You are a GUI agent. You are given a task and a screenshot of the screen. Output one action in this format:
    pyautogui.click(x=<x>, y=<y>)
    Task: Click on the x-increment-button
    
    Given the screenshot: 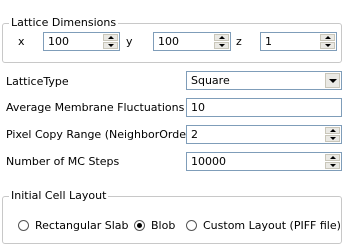 What is the action you would take?
    pyautogui.click(x=110, y=37)
    